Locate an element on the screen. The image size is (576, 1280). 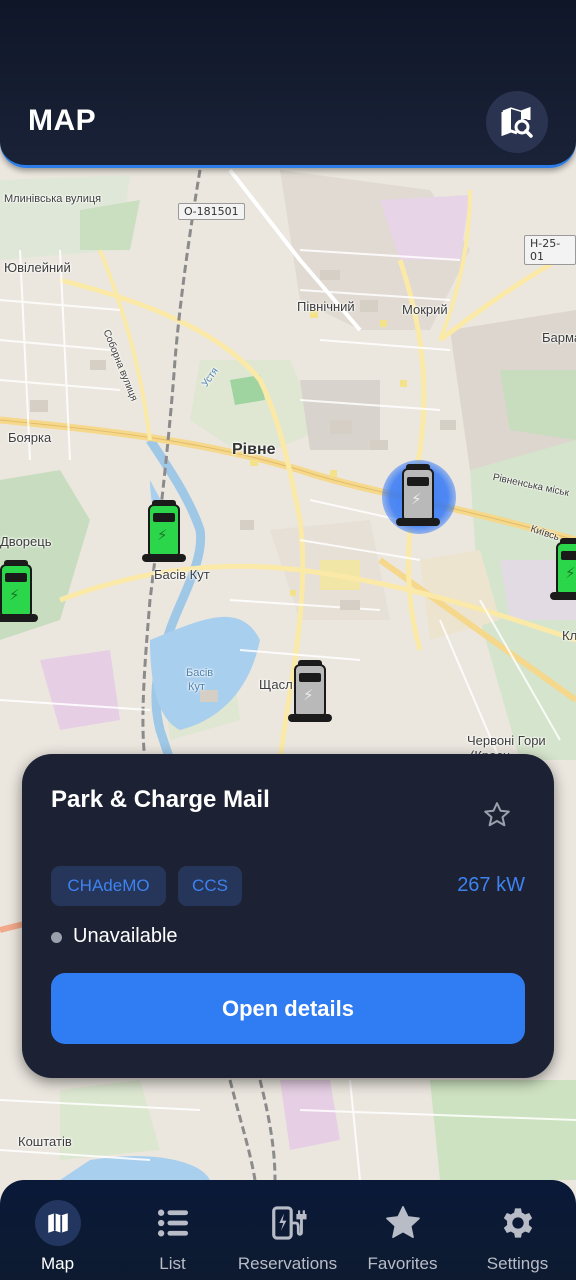
map-search-icon is located at coordinates (517, 122).